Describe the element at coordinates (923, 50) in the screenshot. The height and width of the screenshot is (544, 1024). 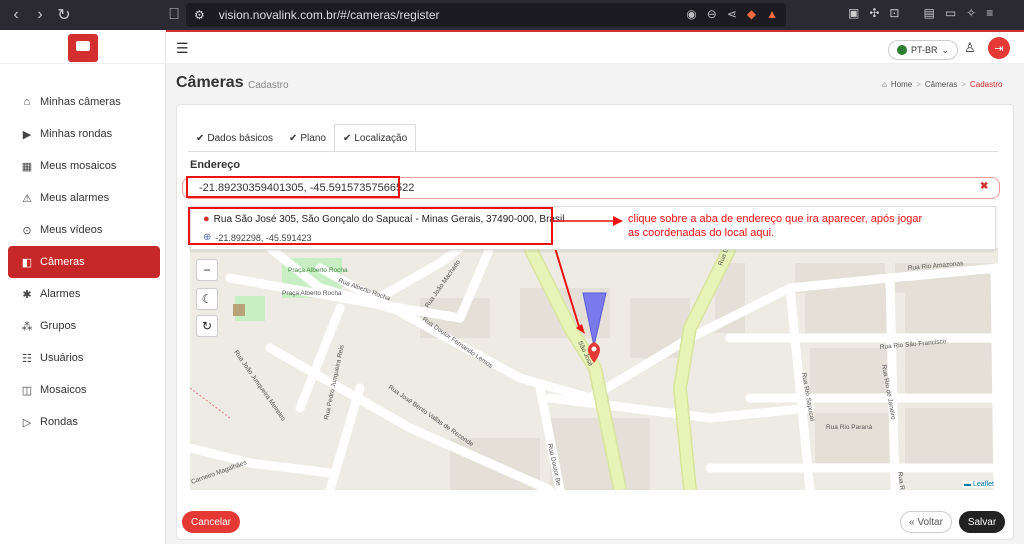
I see `language-selector: PT-BR ⌄` at that location.